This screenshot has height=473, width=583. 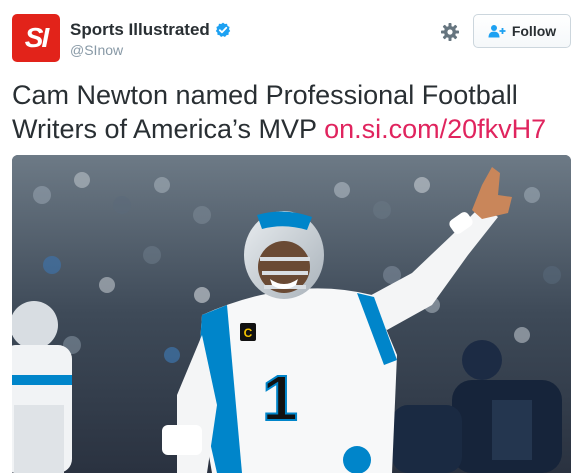 I want to click on jersey-number: 1, so click(x=280, y=398).